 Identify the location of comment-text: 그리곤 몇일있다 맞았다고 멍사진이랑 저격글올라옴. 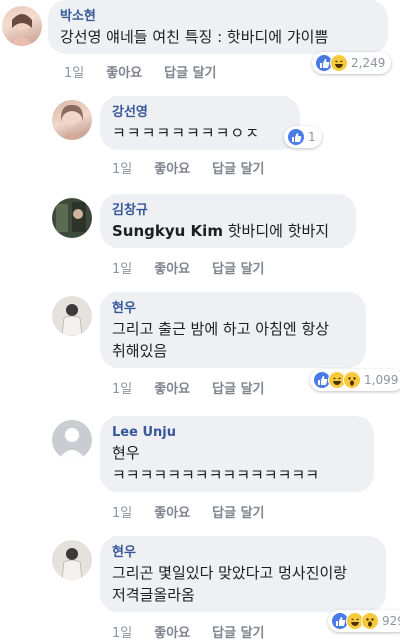
(230, 584).